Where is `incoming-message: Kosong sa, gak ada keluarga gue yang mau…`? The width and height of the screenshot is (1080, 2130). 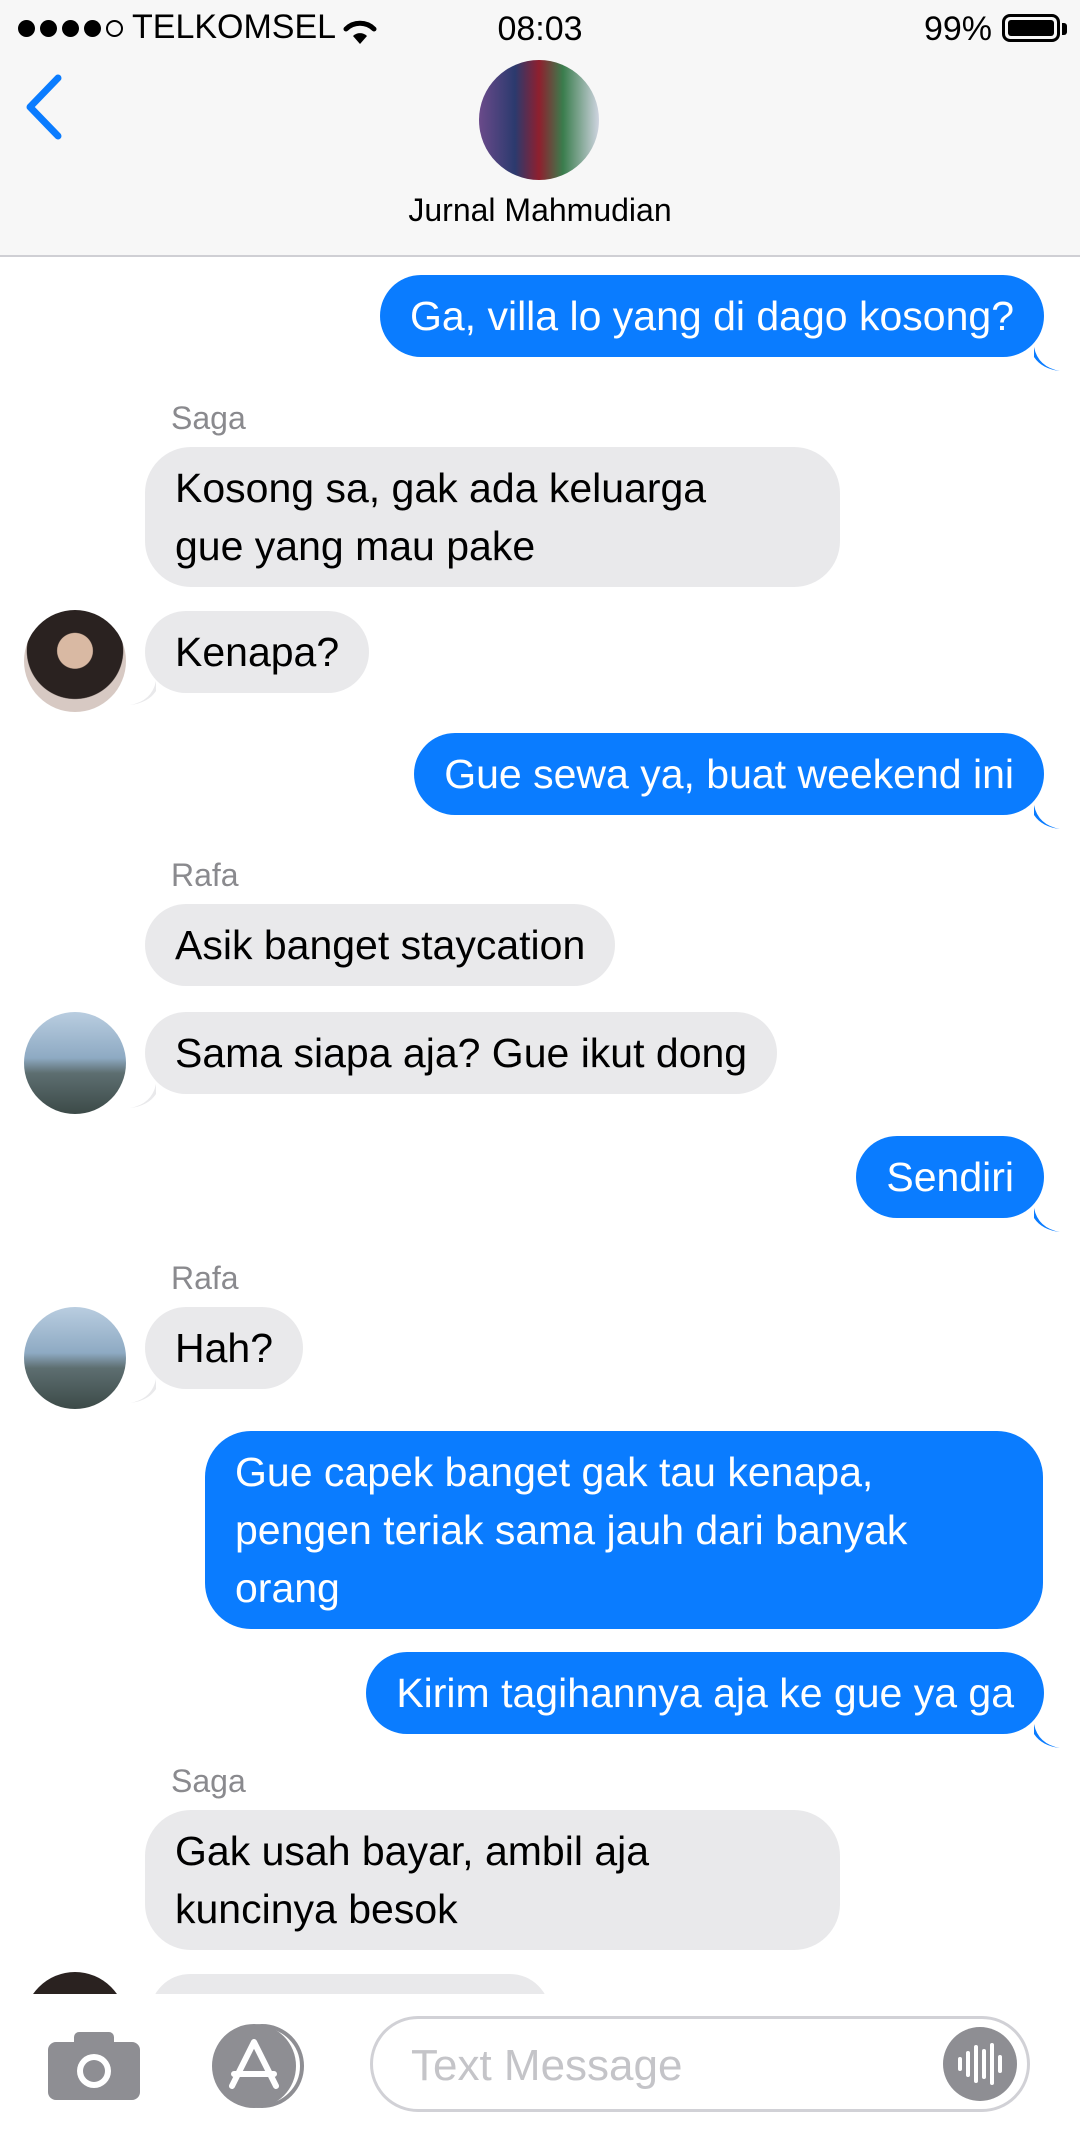
incoming-message: Kosong sa, gak ada keluarga gue yang mau… is located at coordinates (492, 517).